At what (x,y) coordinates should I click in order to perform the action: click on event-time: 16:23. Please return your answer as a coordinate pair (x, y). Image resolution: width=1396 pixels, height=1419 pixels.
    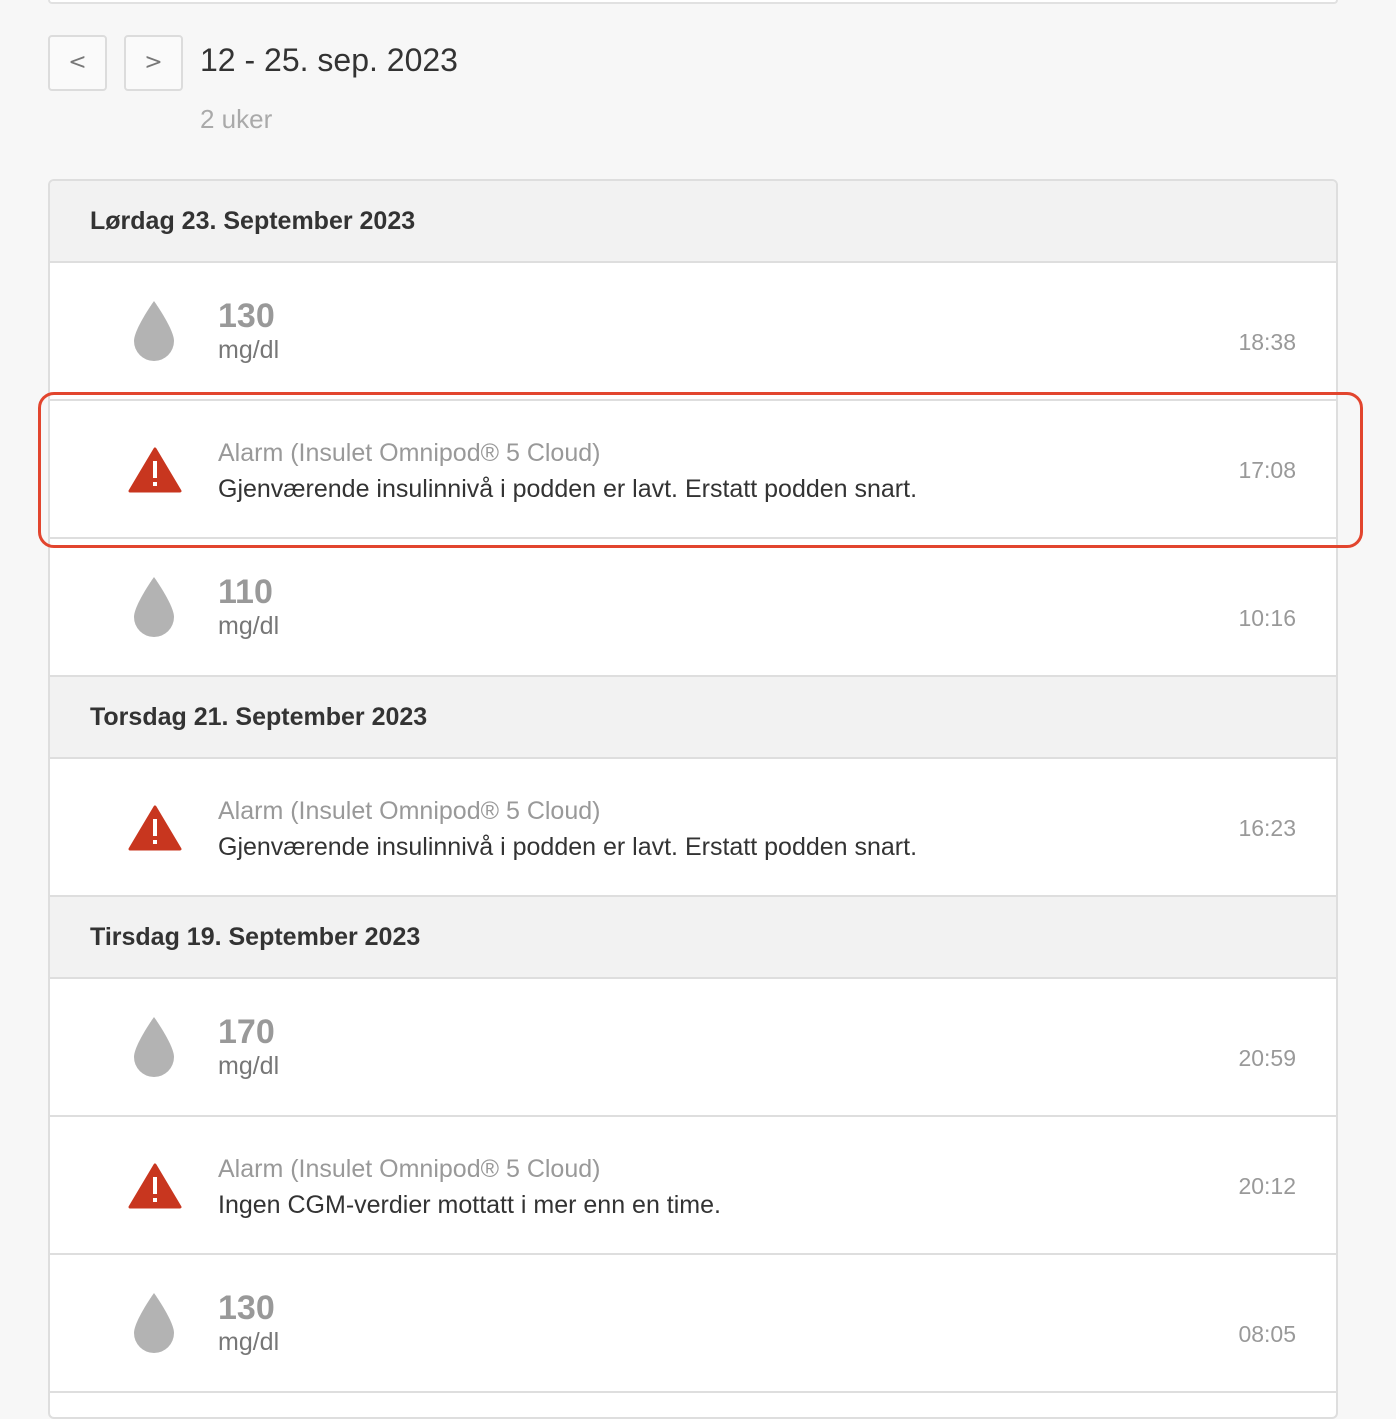
    Looking at the image, I should click on (1267, 828).